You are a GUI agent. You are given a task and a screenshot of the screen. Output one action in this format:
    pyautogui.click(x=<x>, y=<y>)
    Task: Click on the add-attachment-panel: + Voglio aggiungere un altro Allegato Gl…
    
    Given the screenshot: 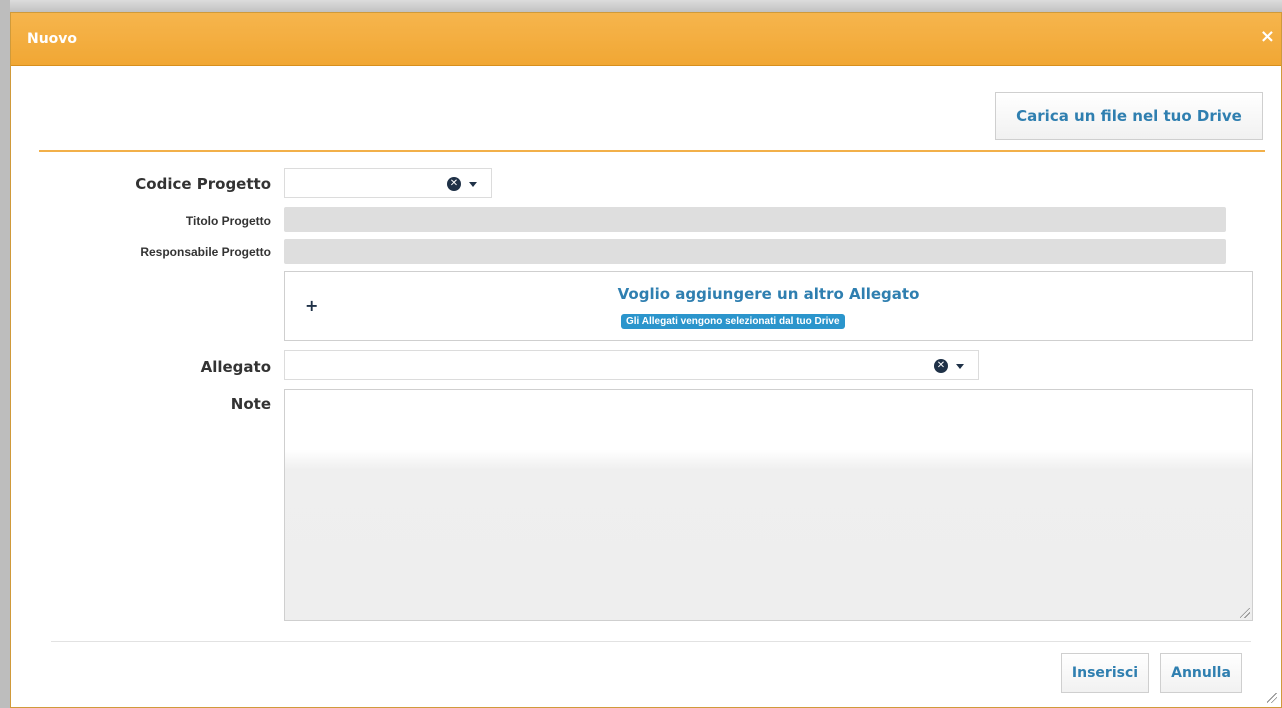 What is the action you would take?
    pyautogui.click(x=768, y=306)
    